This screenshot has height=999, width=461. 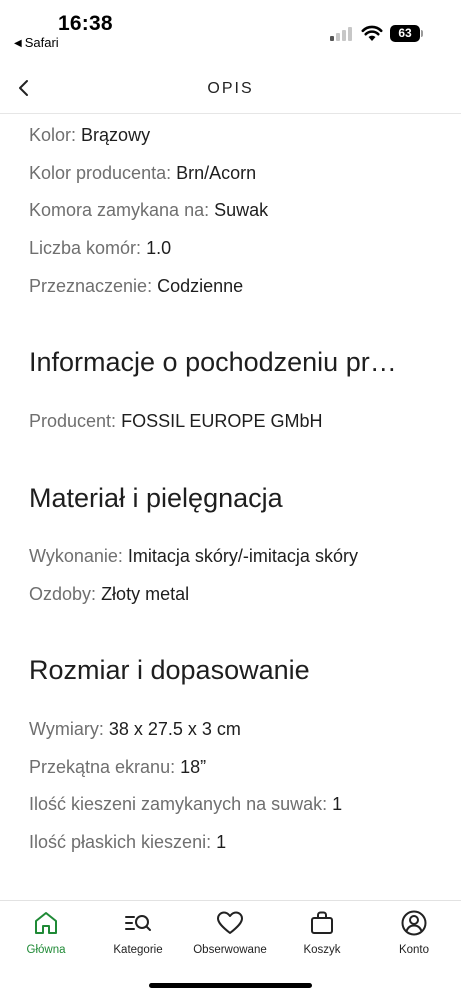 I want to click on nav-item-watched: Obserwowane, so click(x=230, y=932).